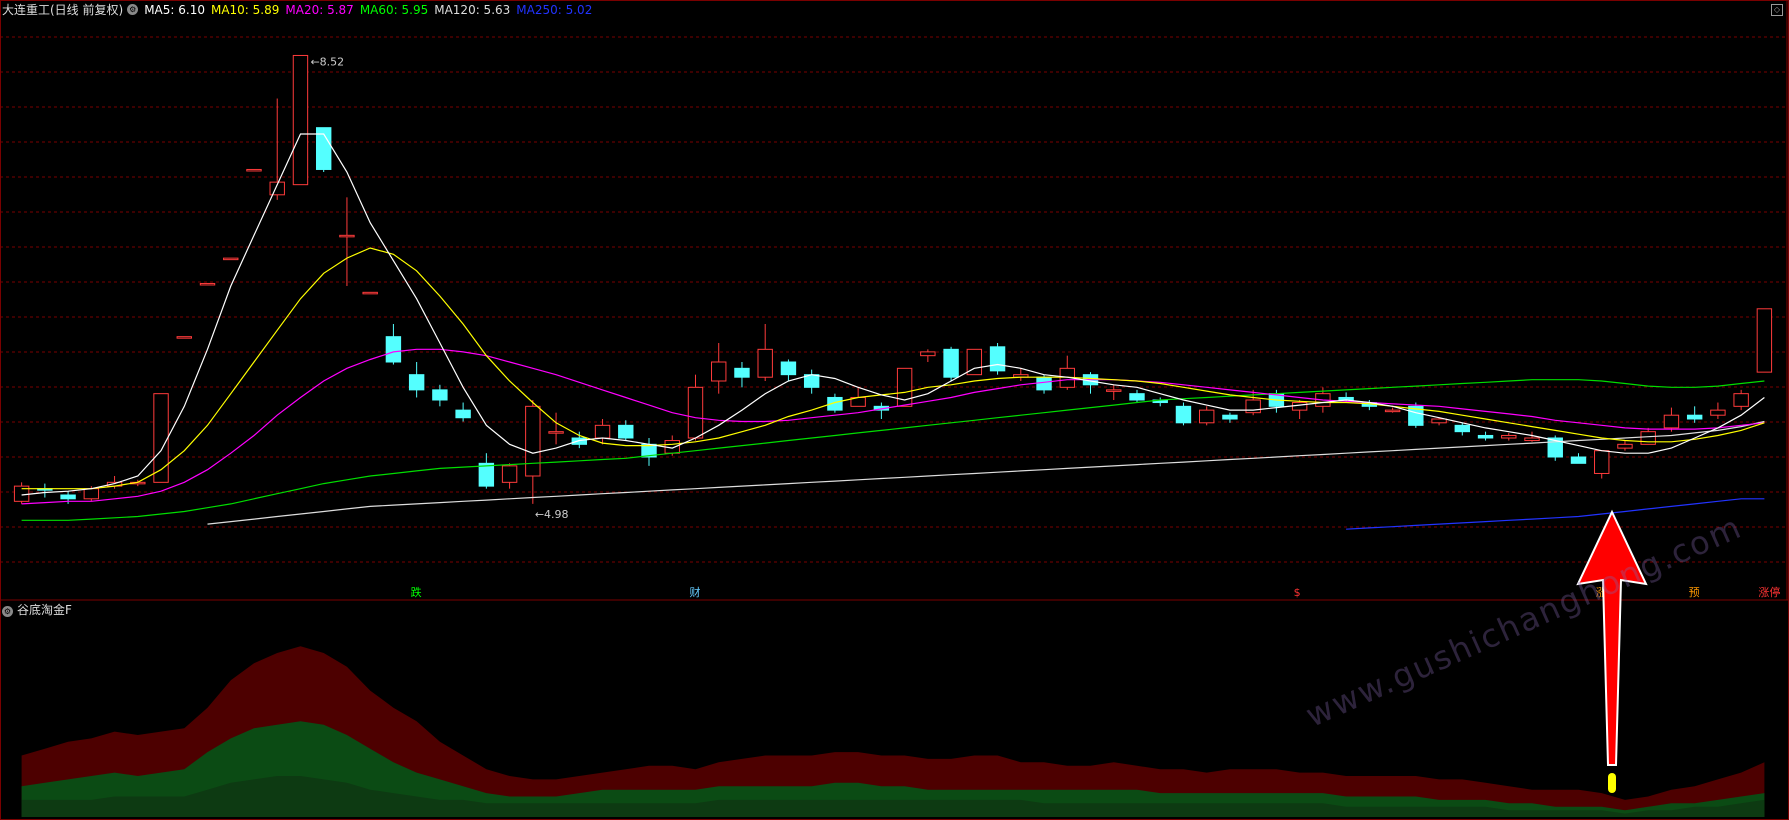 This screenshot has width=1789, height=820. Describe the element at coordinates (416, 592) in the screenshot. I see `signal-marker: 跌` at that location.